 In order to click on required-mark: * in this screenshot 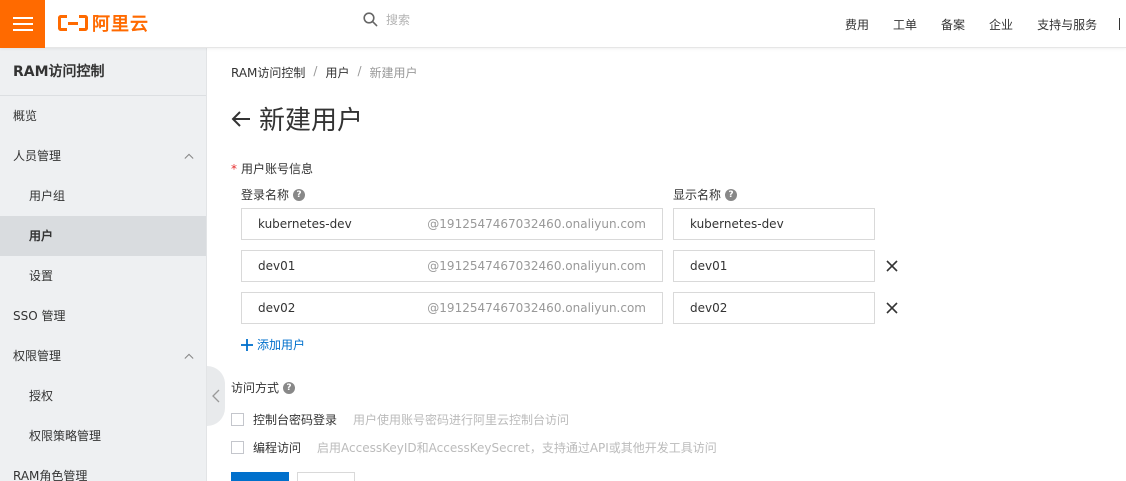, I will do `click(234, 169)`.